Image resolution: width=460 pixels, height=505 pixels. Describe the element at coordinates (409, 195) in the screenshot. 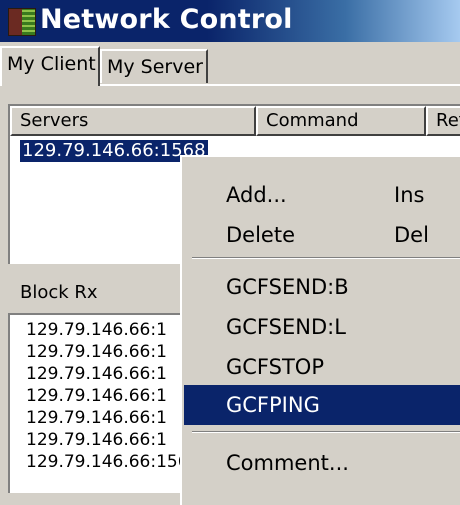

I see `menu-item-shortcut: Ins` at that location.